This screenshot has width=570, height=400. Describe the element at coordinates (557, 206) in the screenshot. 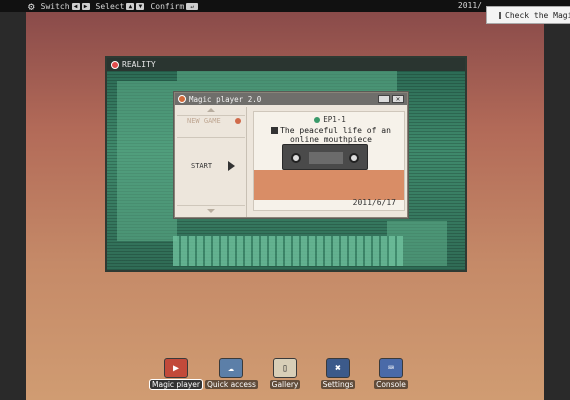

I see `right-letterbox` at that location.